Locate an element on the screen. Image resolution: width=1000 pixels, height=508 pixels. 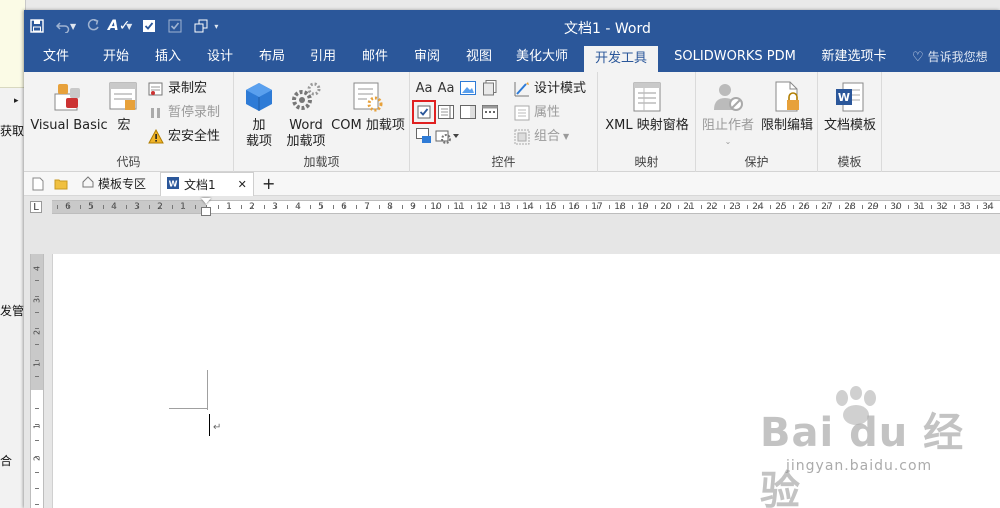
open-folder-icon is located at coordinates (61, 184).